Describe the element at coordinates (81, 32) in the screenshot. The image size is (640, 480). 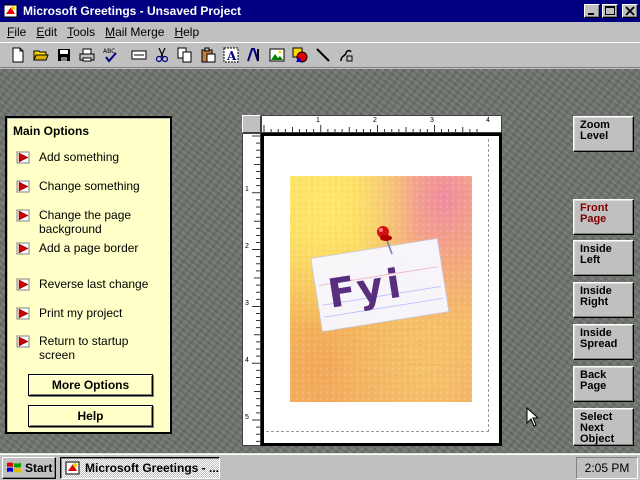
I see `menu-tools: Tools` at that location.